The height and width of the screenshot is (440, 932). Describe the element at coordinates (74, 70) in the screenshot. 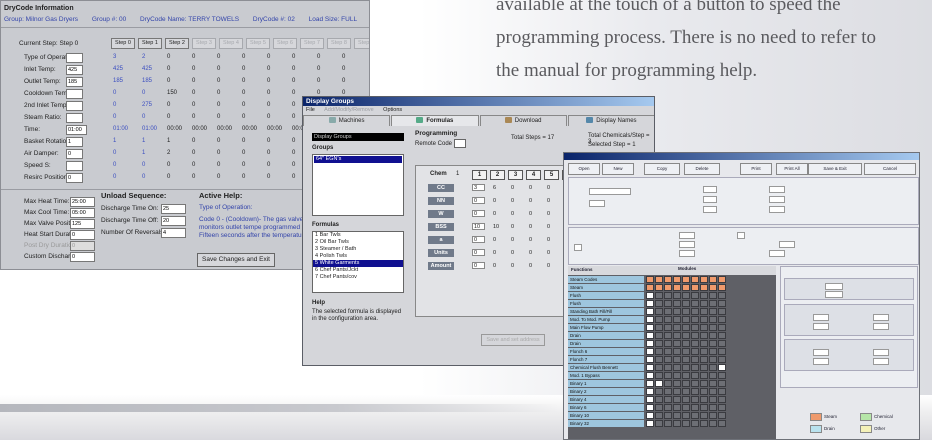

I see `param-input: 425` at that location.